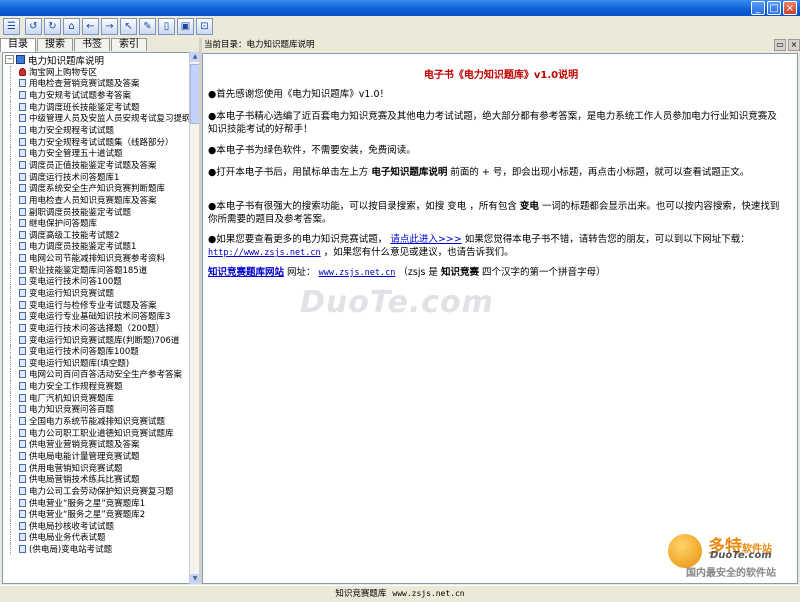 Image resolution: width=800 pixels, height=602 pixels. What do you see at coordinates (83, 247) in the screenshot?
I see `tree-item-label: 电力调度员技能鉴定考试题1` at bounding box center [83, 247].